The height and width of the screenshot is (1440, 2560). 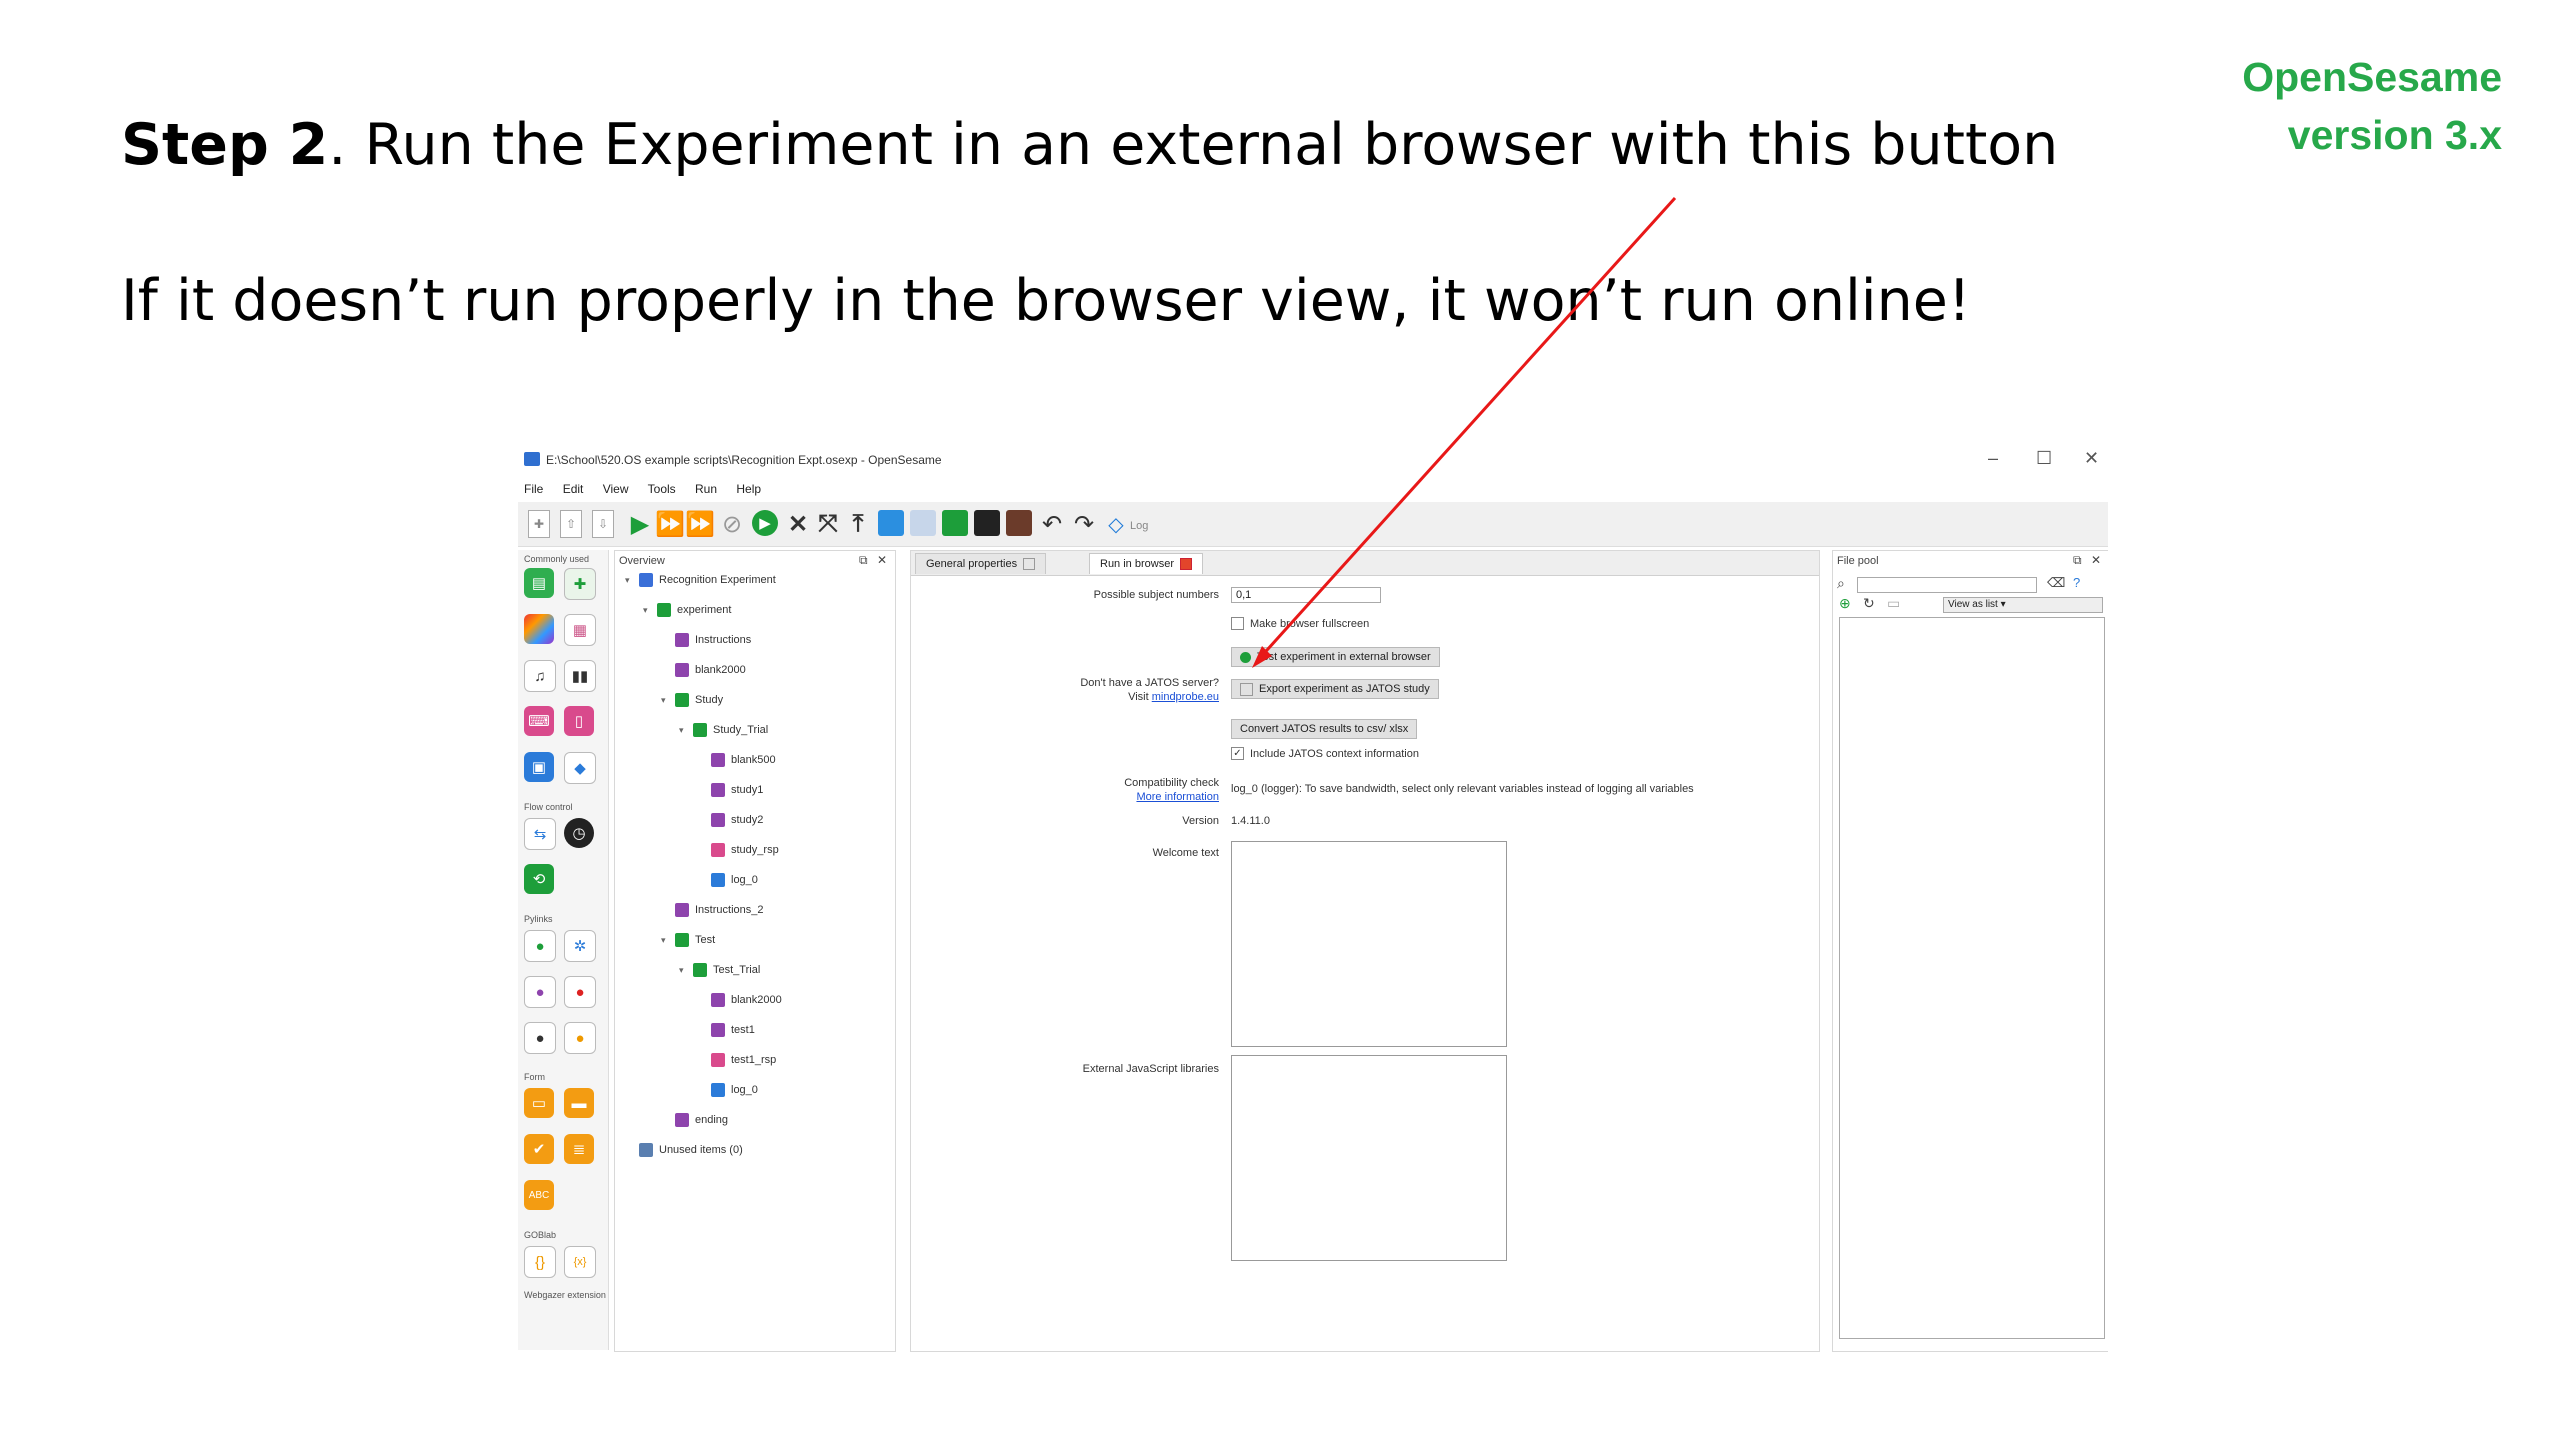 I want to click on tree-item: Unused items (0), so click(x=684, y=1150).